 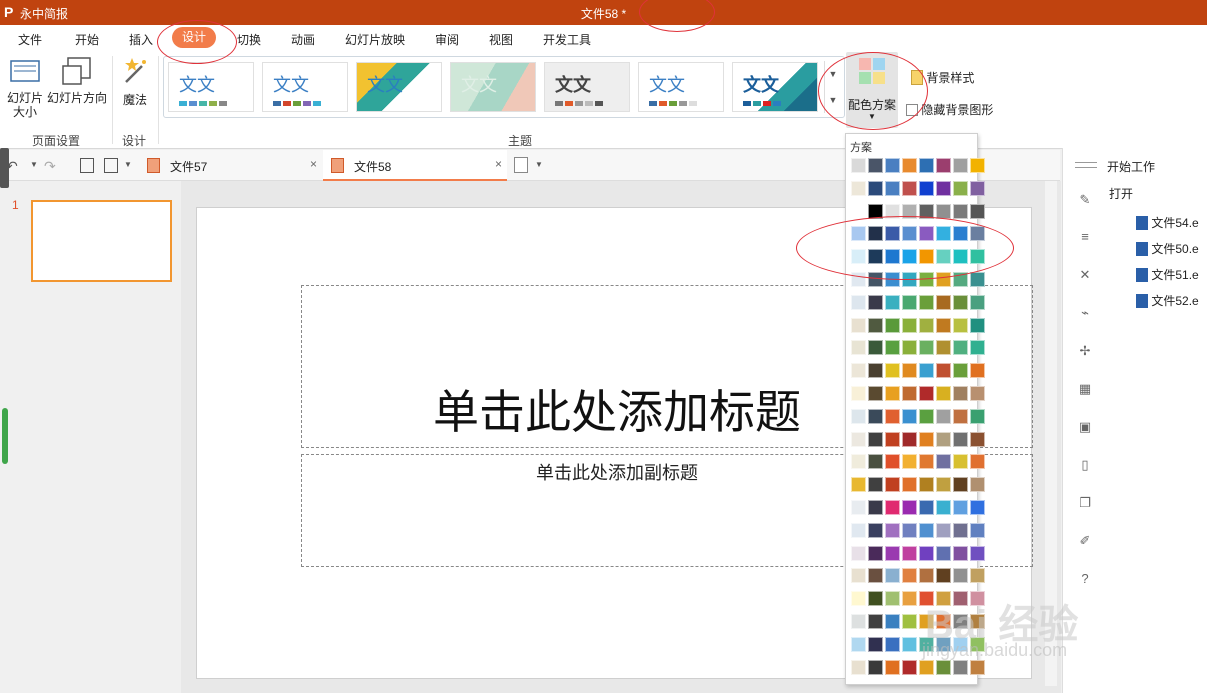 What do you see at coordinates (1167, 248) in the screenshot?
I see `recent-file-item: 文件50.e` at bounding box center [1167, 248].